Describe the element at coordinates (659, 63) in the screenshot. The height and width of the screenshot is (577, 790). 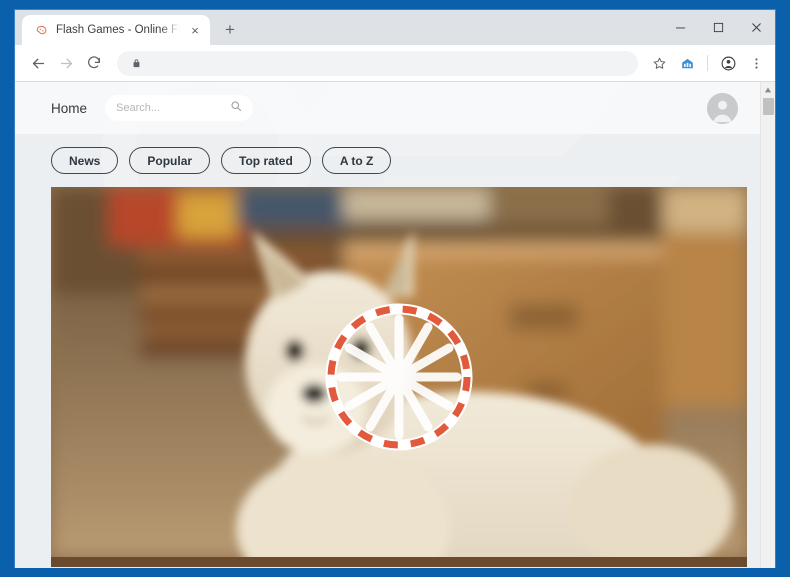
I see `star-icon` at that location.